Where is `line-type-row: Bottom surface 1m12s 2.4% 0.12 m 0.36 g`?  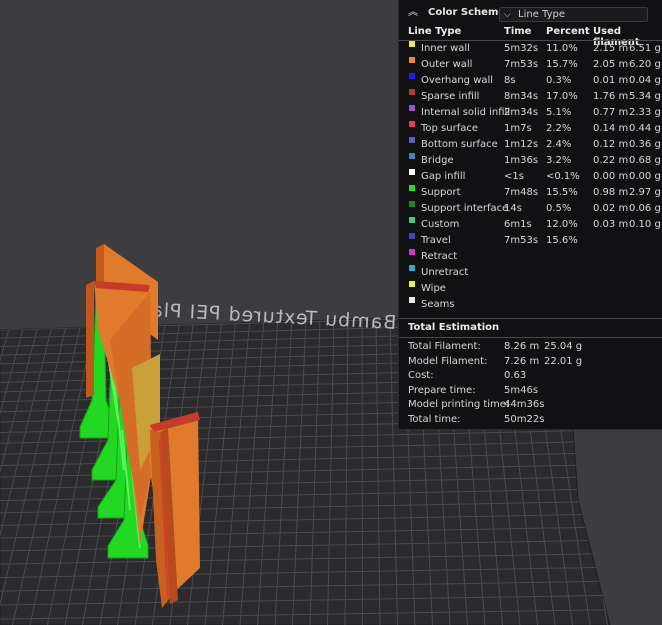 line-type-row: Bottom surface 1m12s 2.4% 0.12 m 0.36 g is located at coordinates (530, 145).